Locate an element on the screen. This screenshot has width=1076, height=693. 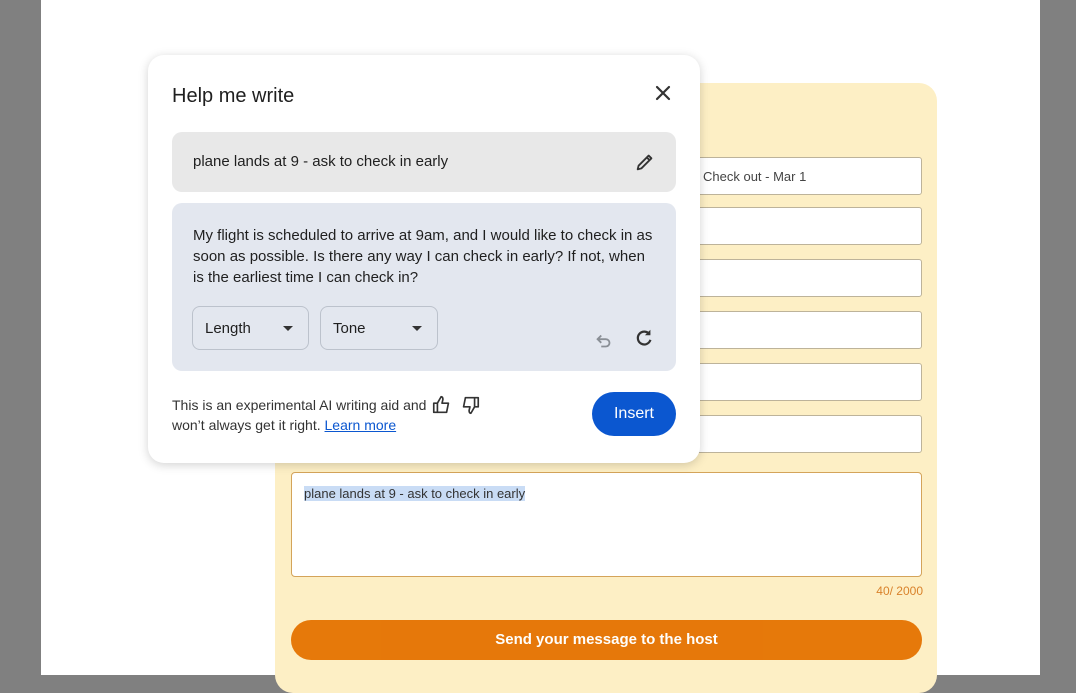
selected-text: plane lands at 9 - ask to check in early is located at coordinates (415, 493).